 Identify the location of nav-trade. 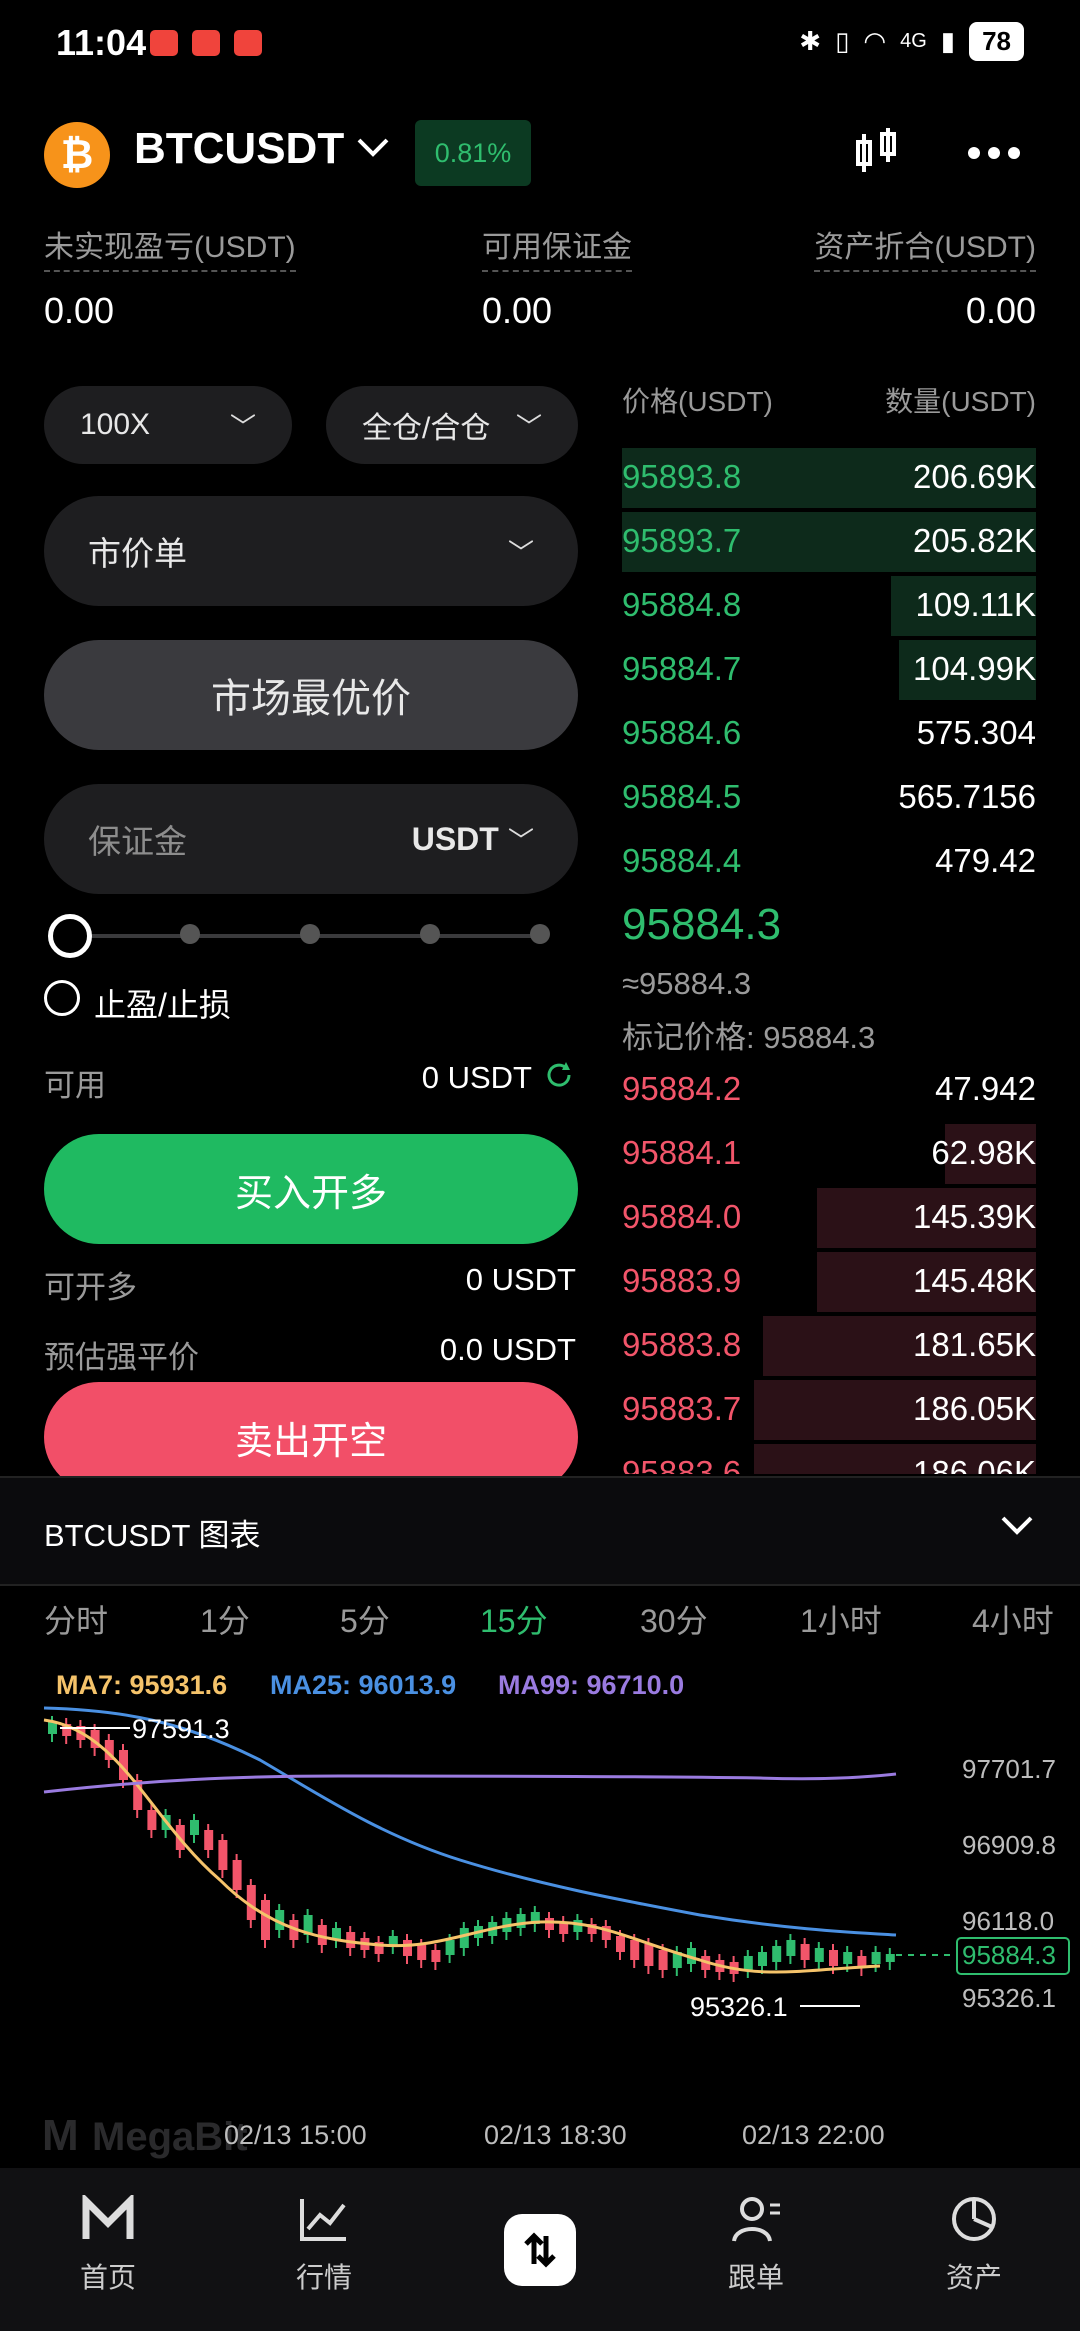
(540, 2250).